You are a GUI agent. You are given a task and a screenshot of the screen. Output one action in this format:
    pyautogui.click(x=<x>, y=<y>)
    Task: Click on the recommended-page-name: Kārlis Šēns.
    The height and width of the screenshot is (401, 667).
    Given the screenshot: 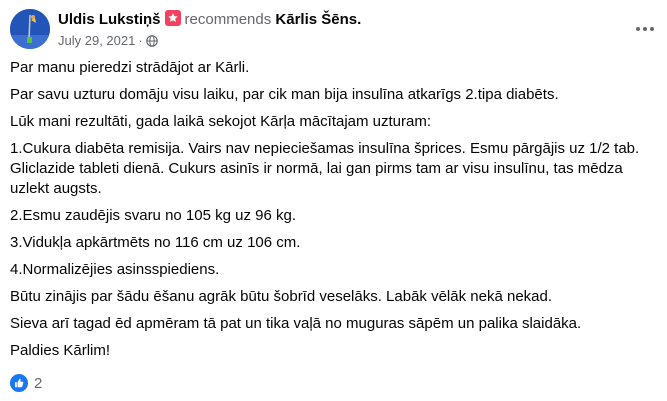 What is the action you would take?
    pyautogui.click(x=318, y=19)
    